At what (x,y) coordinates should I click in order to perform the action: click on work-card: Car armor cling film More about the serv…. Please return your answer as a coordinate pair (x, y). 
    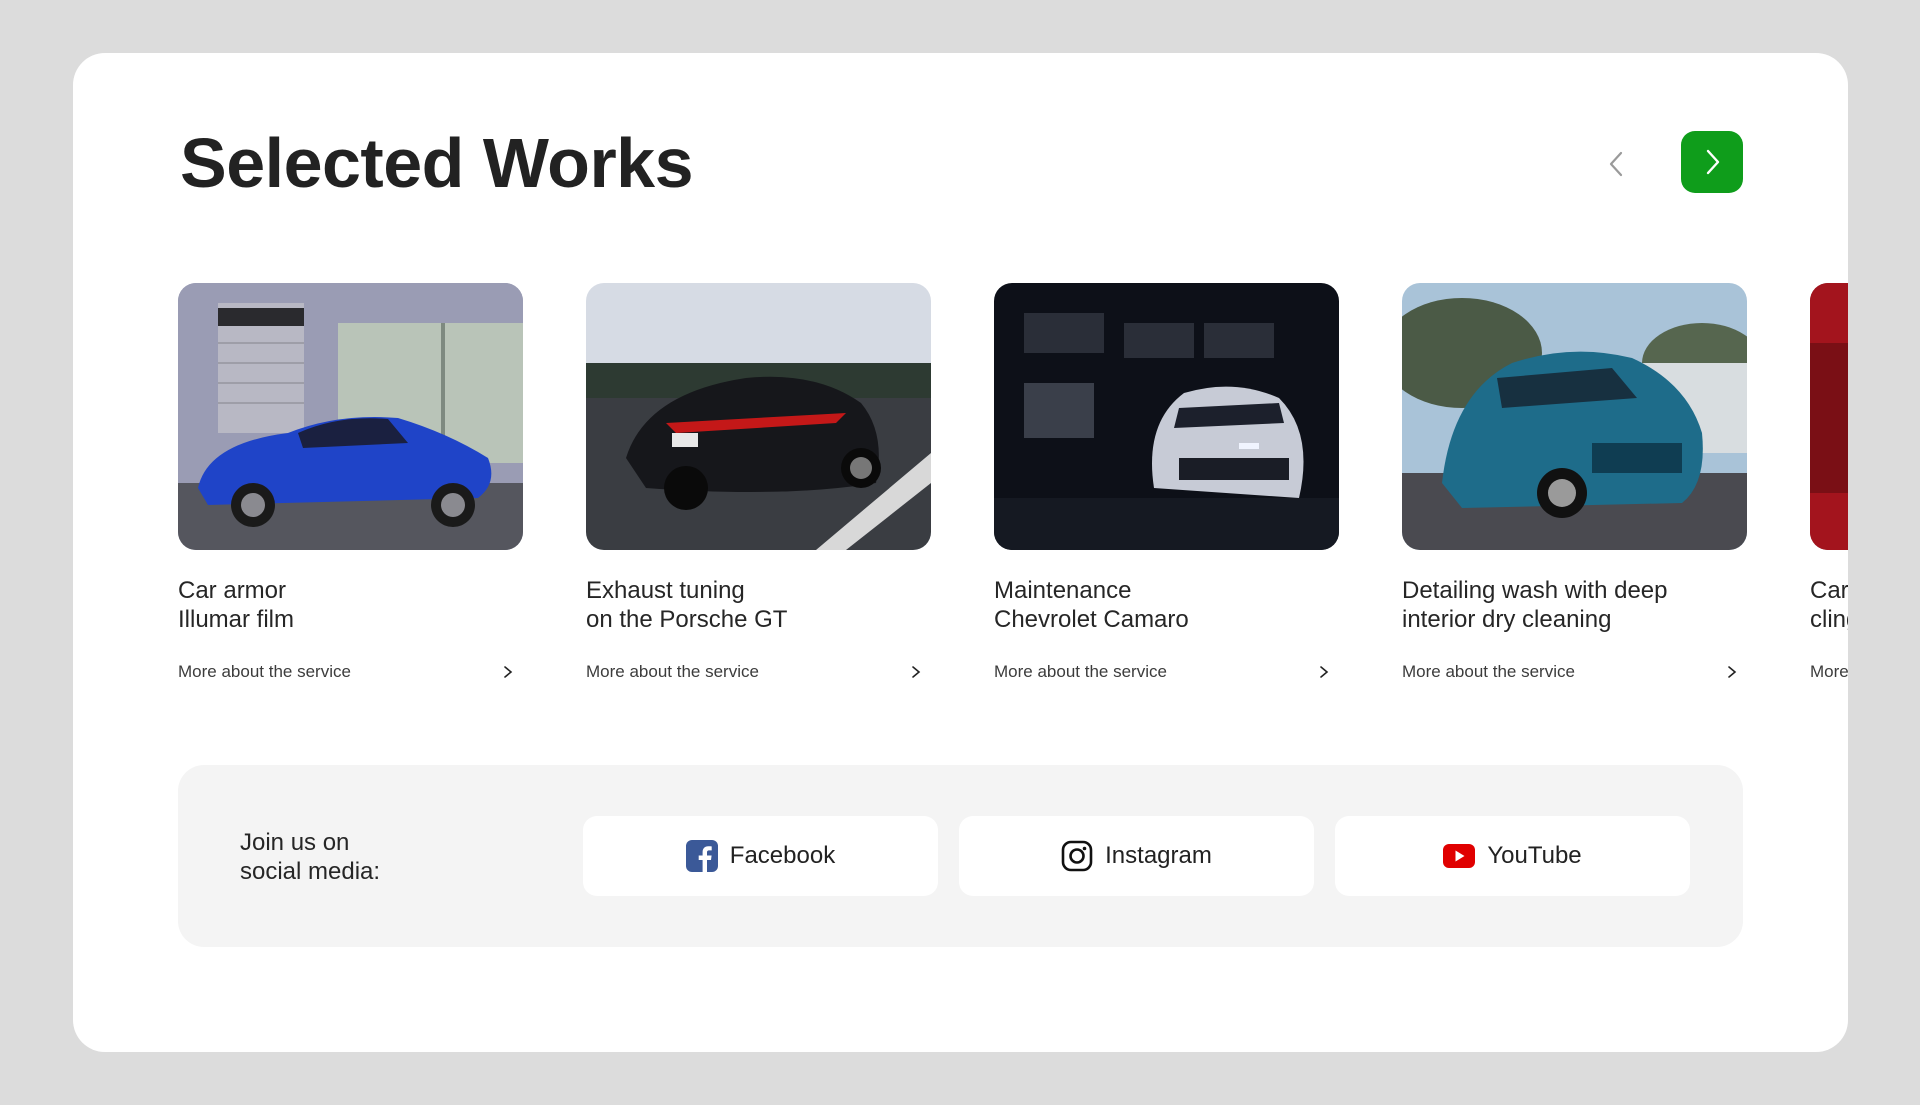
    Looking at the image, I should click on (1829, 482).